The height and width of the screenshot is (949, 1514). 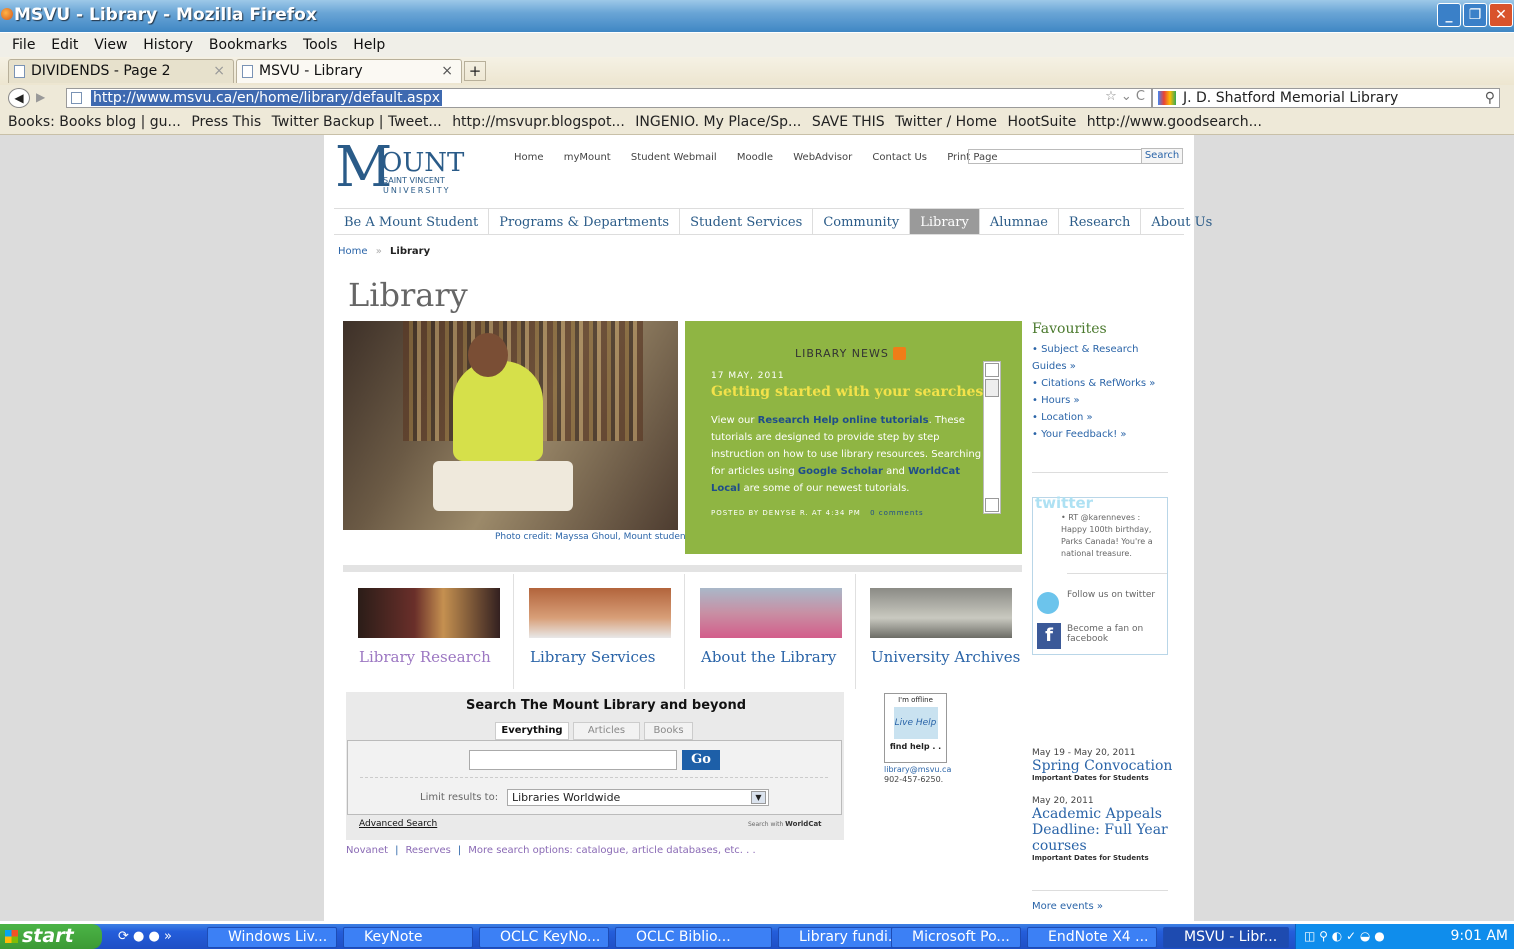 I want to click on menu-view: View, so click(x=110, y=45).